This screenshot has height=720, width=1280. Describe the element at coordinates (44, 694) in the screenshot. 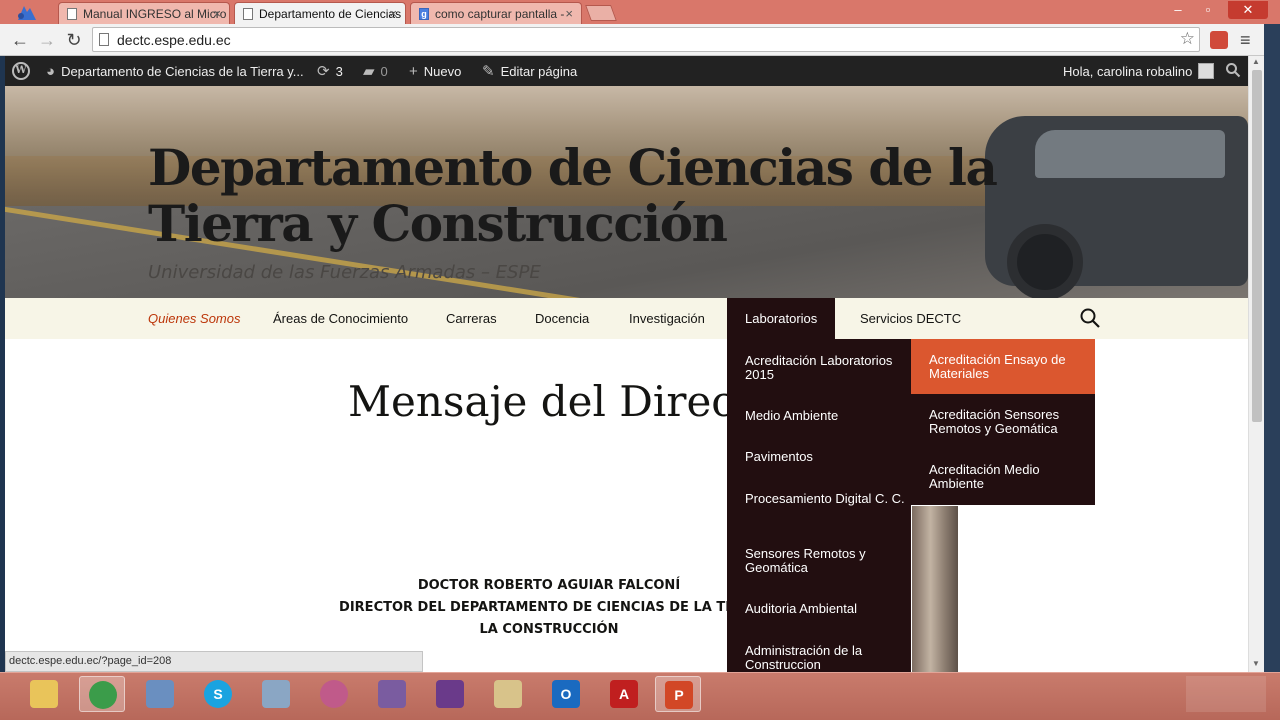

I see `taskbar-file-explorer` at that location.